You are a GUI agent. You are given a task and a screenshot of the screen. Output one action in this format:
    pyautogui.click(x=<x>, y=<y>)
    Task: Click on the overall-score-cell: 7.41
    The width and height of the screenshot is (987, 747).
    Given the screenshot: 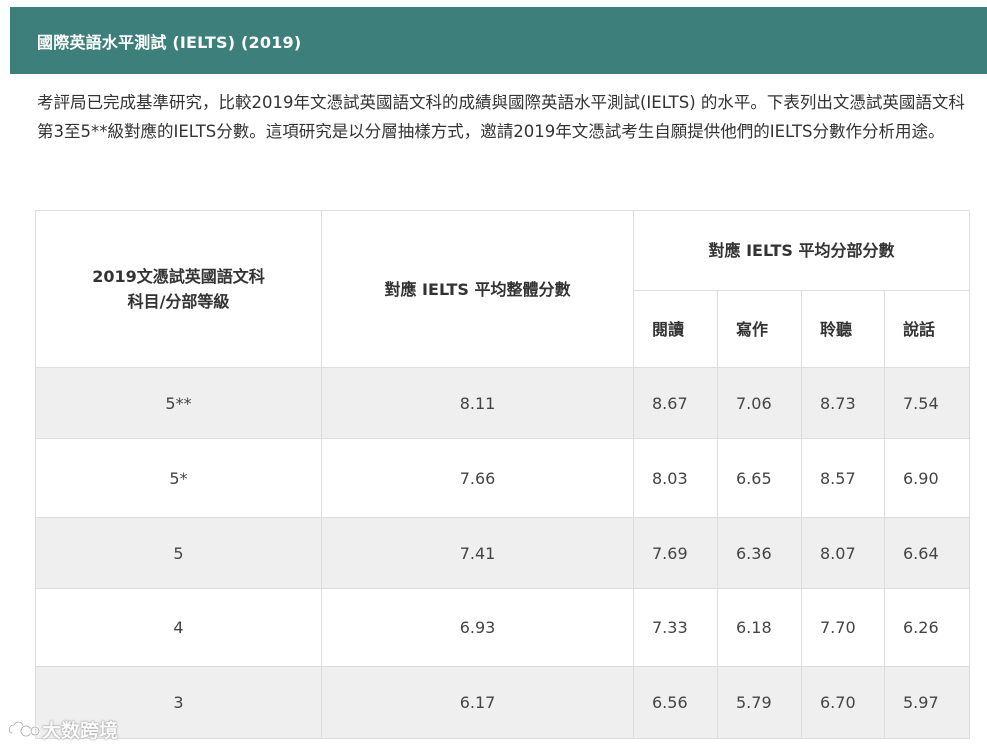 What is the action you would take?
    pyautogui.click(x=477, y=553)
    